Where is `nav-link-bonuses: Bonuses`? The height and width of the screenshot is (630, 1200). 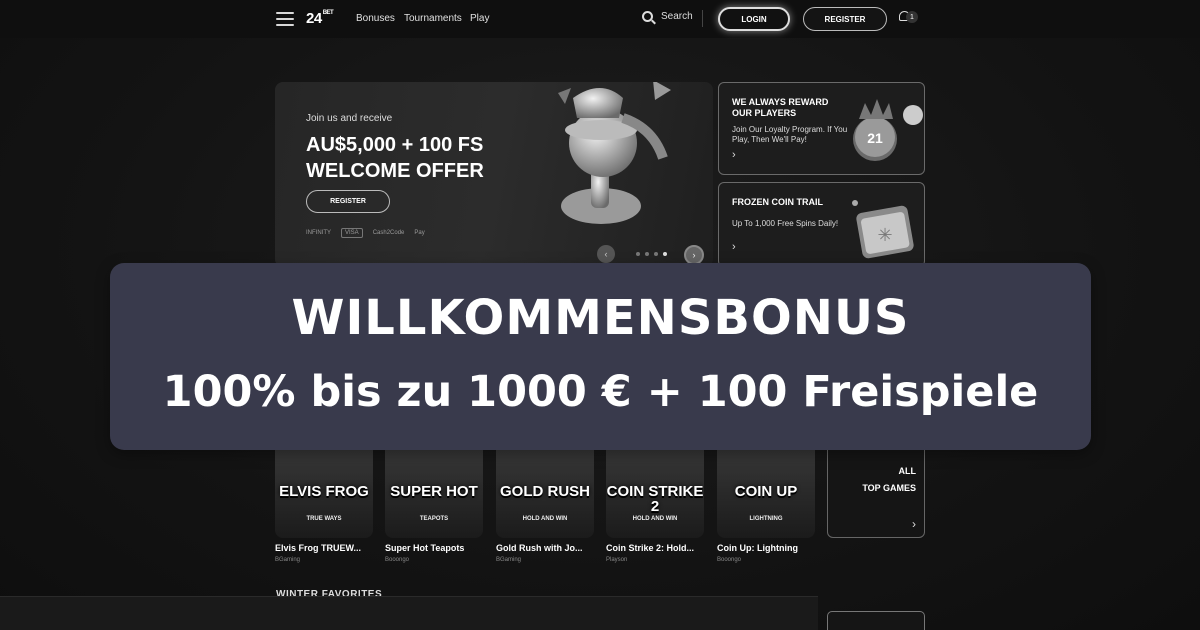
nav-link-bonuses: Bonuses is located at coordinates (375, 18).